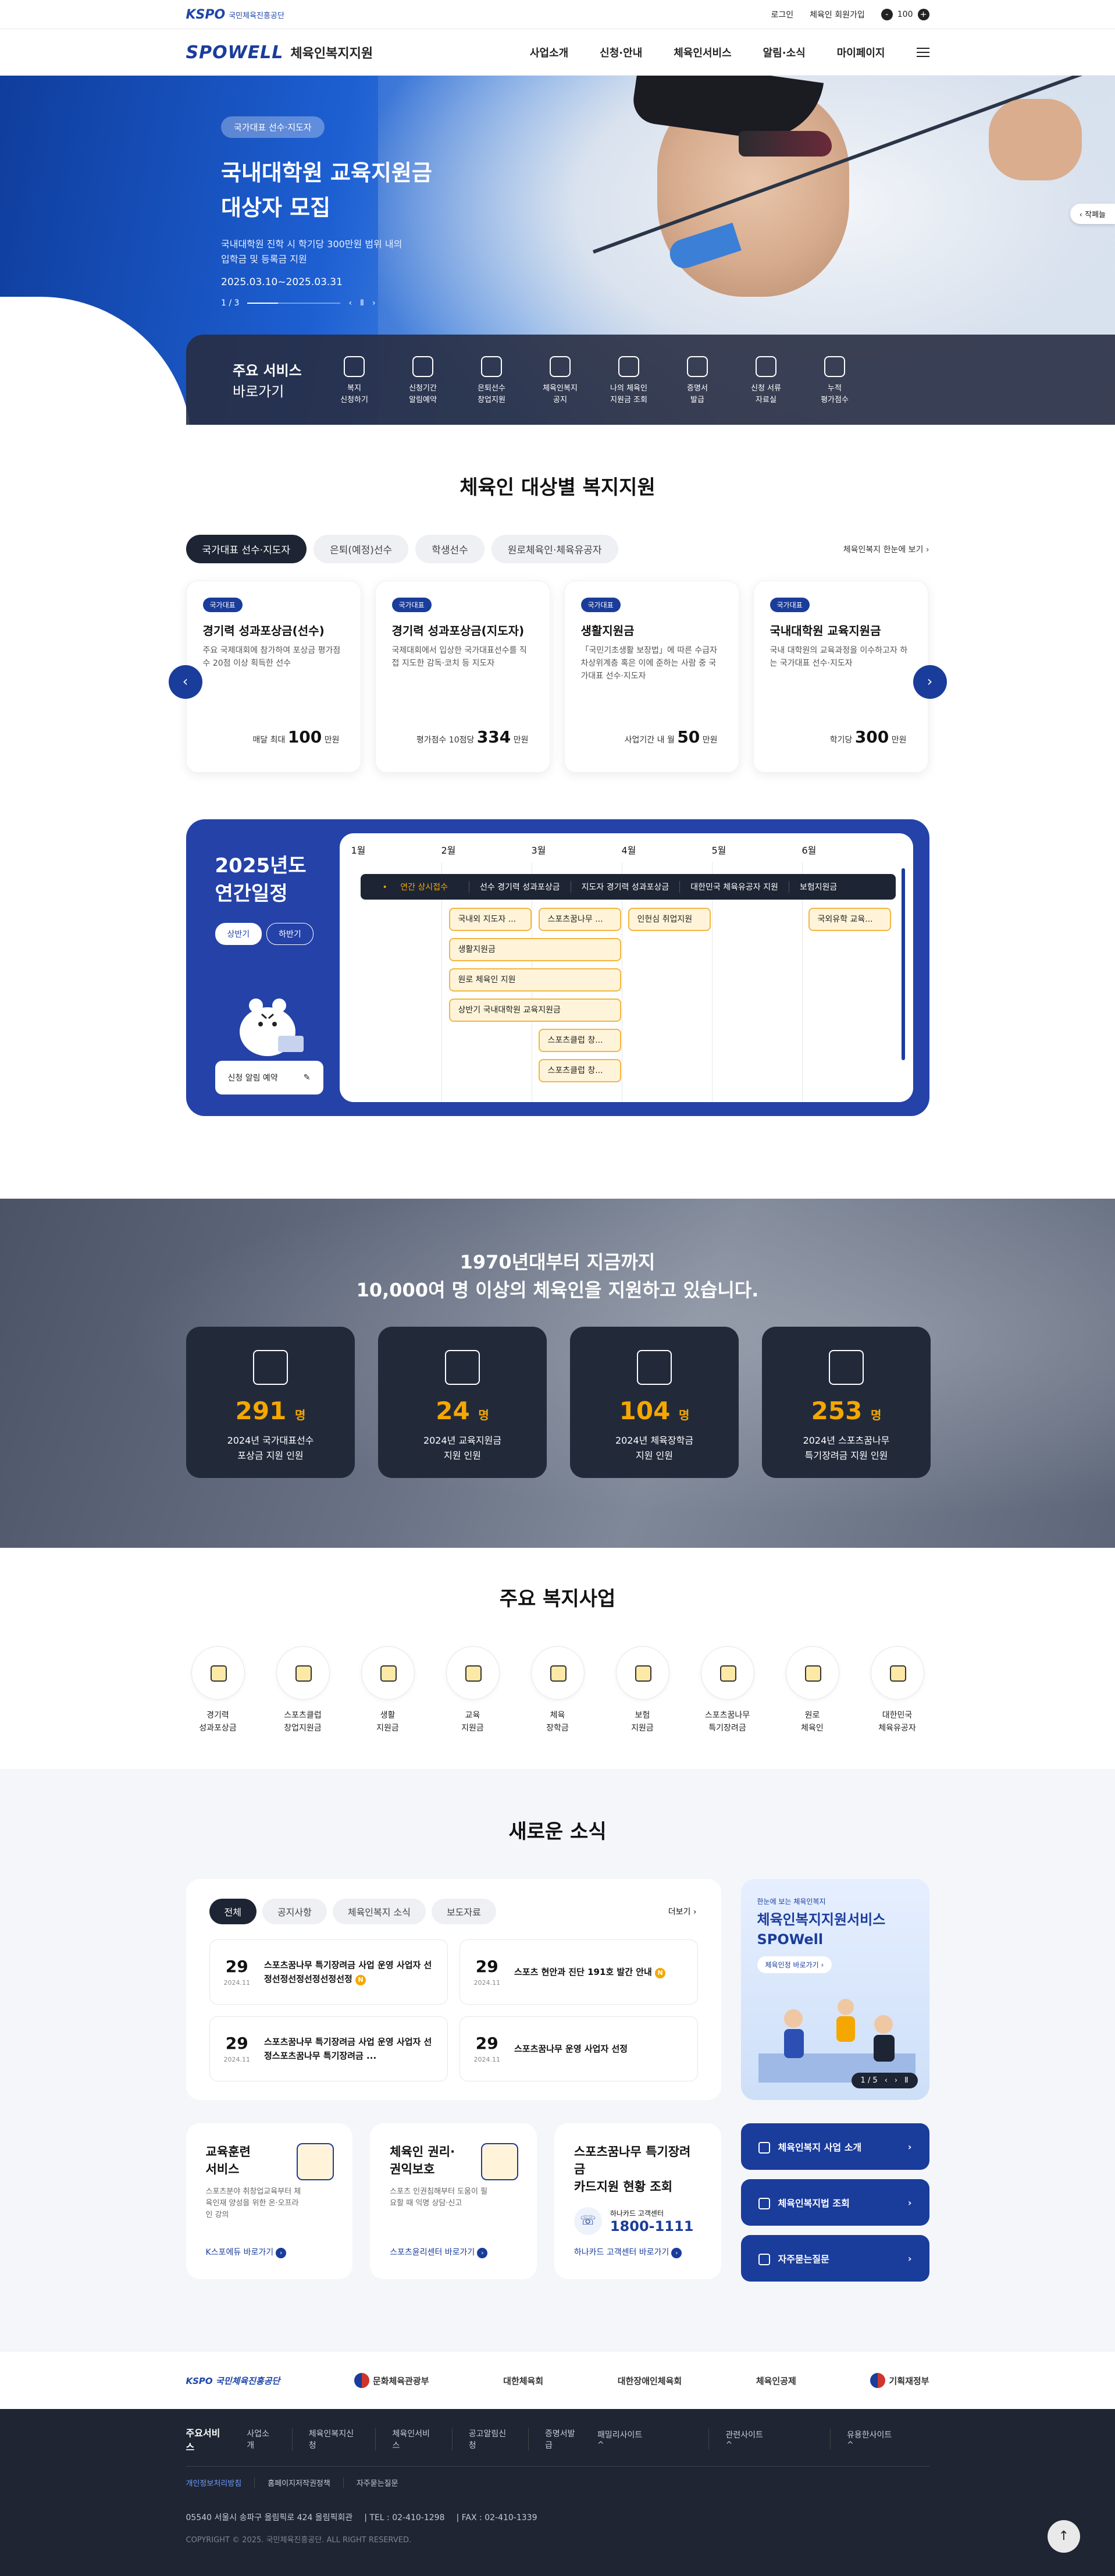  Describe the element at coordinates (1092, 214) in the screenshot. I see `side-quick-tab: ‹ 작폐늘` at that location.